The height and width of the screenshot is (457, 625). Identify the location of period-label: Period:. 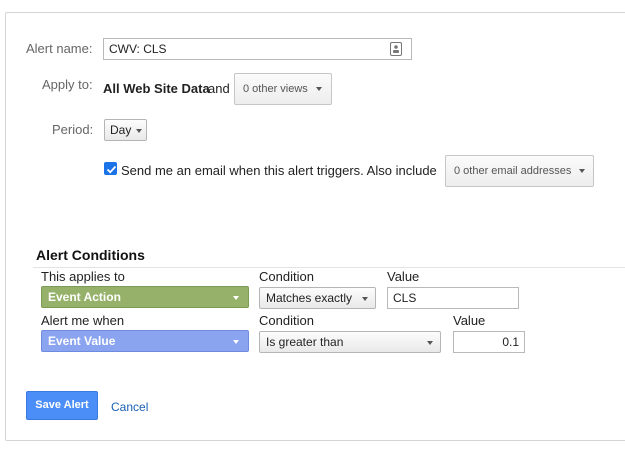
(73, 129).